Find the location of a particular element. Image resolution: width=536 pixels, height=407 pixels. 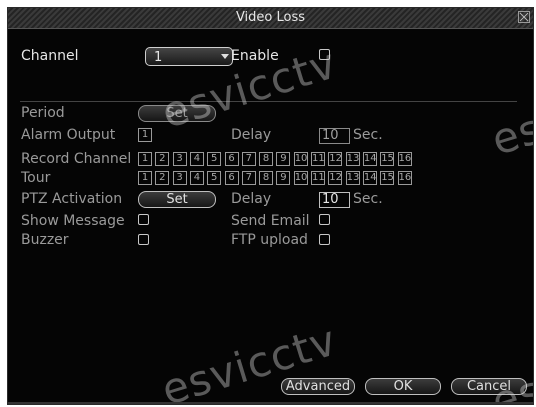

channel-select: 1 is located at coordinates (189, 56).